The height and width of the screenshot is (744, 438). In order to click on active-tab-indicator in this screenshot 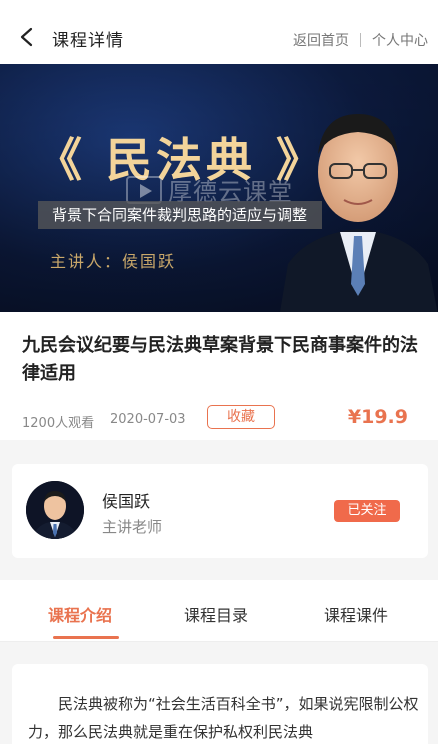, I will do `click(86, 637)`.